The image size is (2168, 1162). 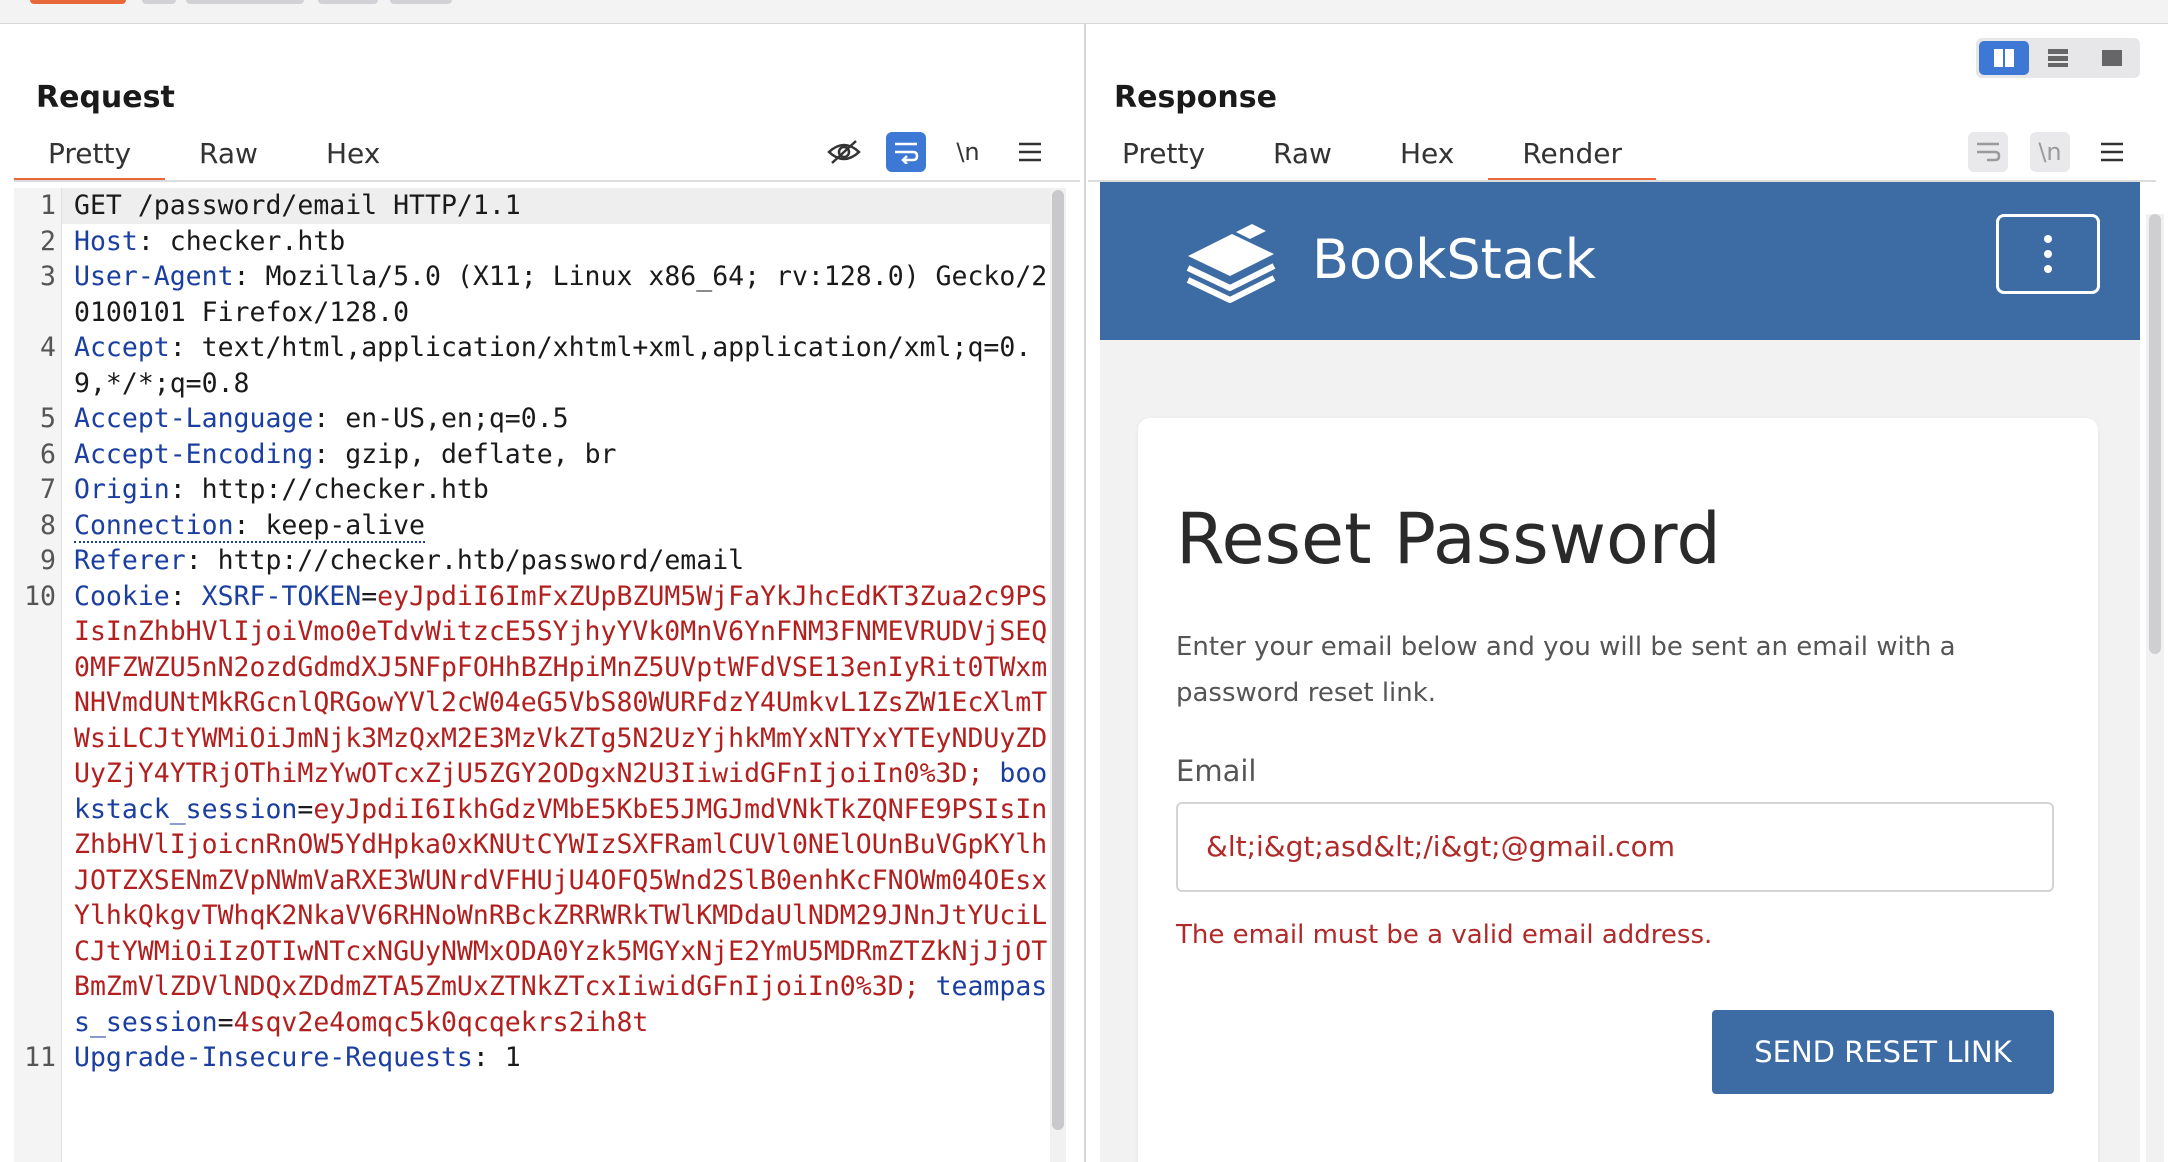 I want to click on line-number: 10, so click(x=40, y=596).